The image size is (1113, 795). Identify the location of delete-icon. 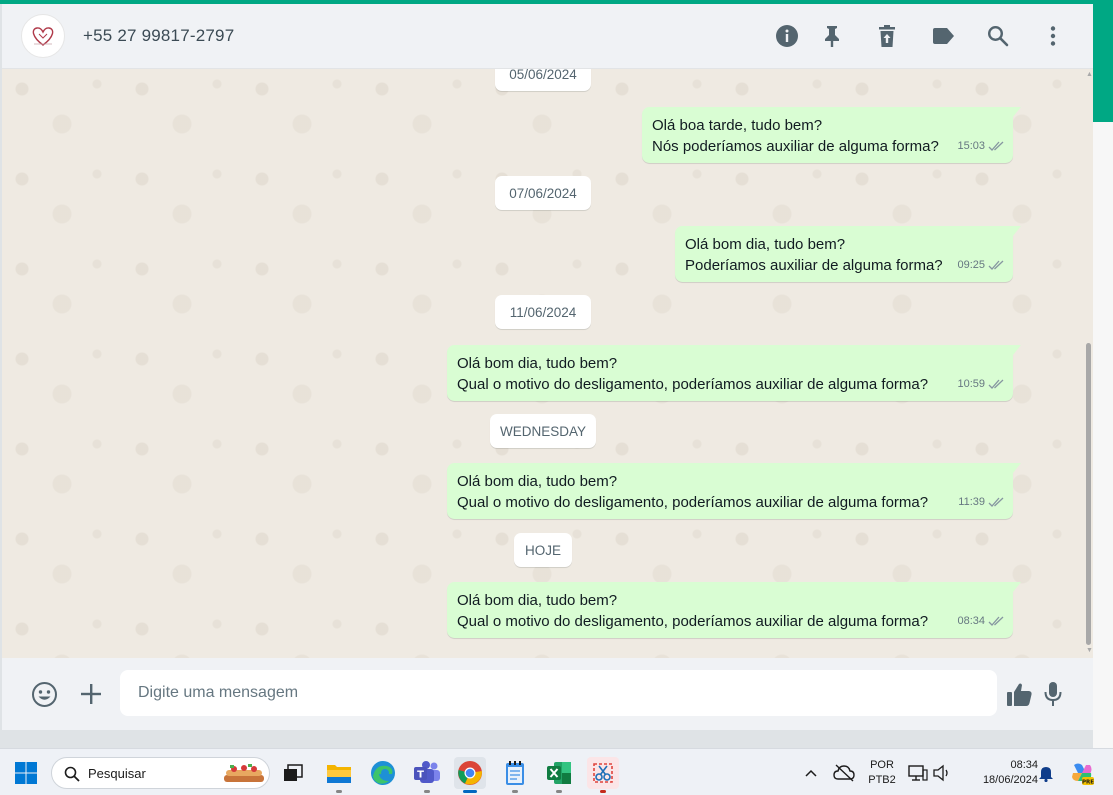
(887, 36).